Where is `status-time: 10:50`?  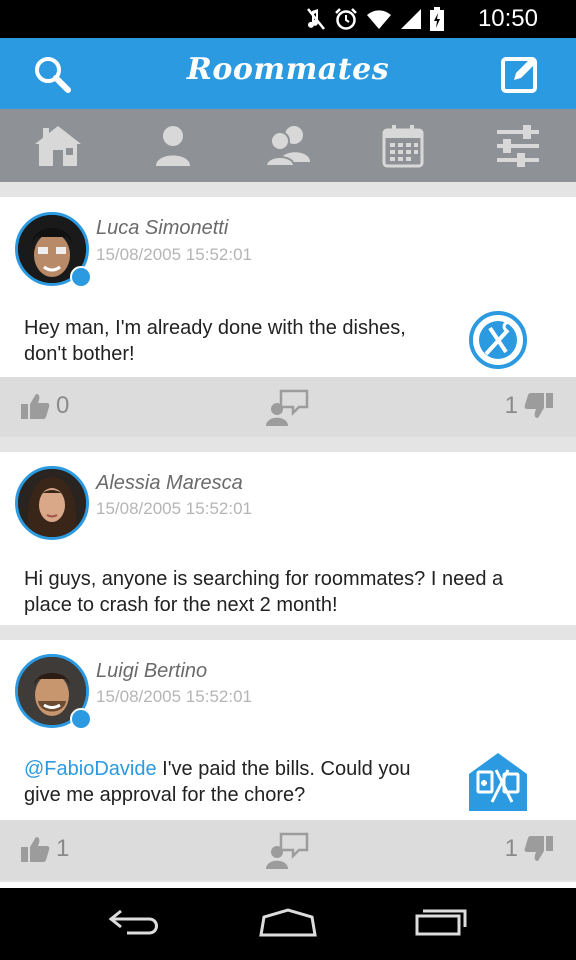 status-time: 10:50 is located at coordinates (507, 18).